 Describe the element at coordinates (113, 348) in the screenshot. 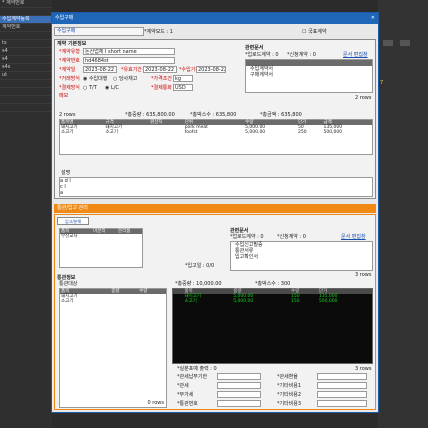

I see `customs-target-grid: 품목 중량 수량 돼지고기 소고기 0 rows` at that location.